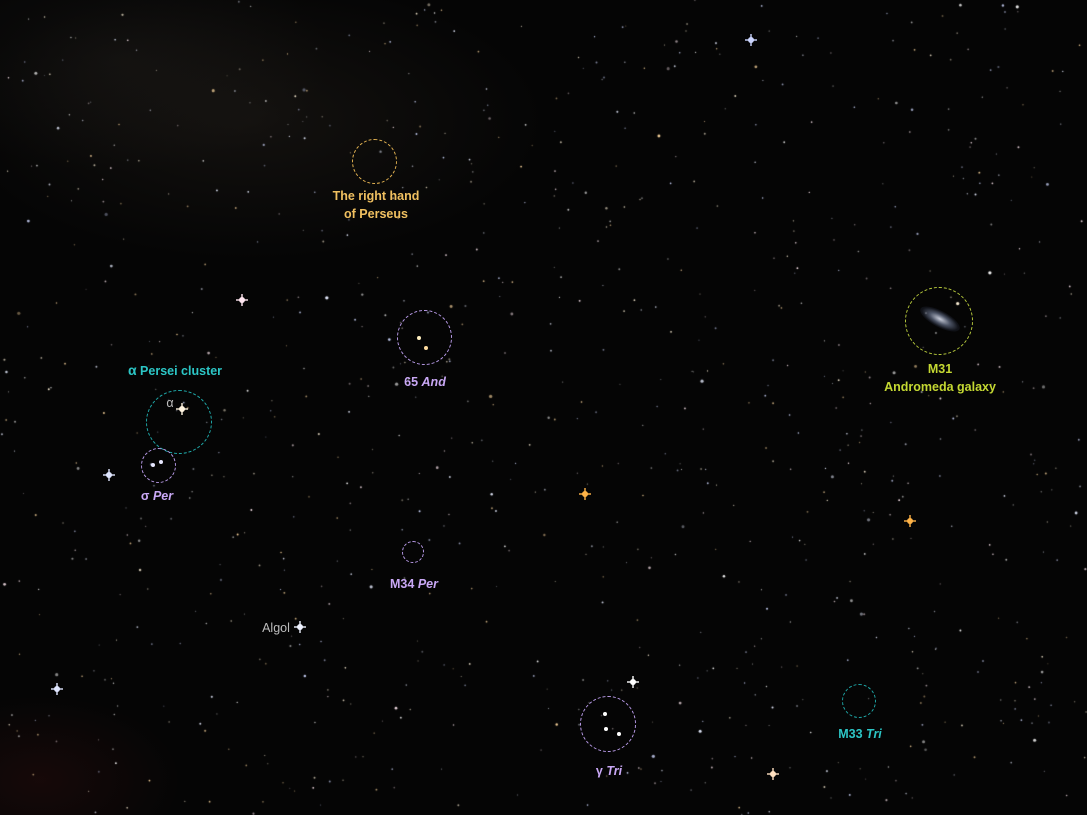 This screenshot has height=815, width=1087. Describe the element at coordinates (182, 409) in the screenshot. I see `alpha-persei-star` at that location.